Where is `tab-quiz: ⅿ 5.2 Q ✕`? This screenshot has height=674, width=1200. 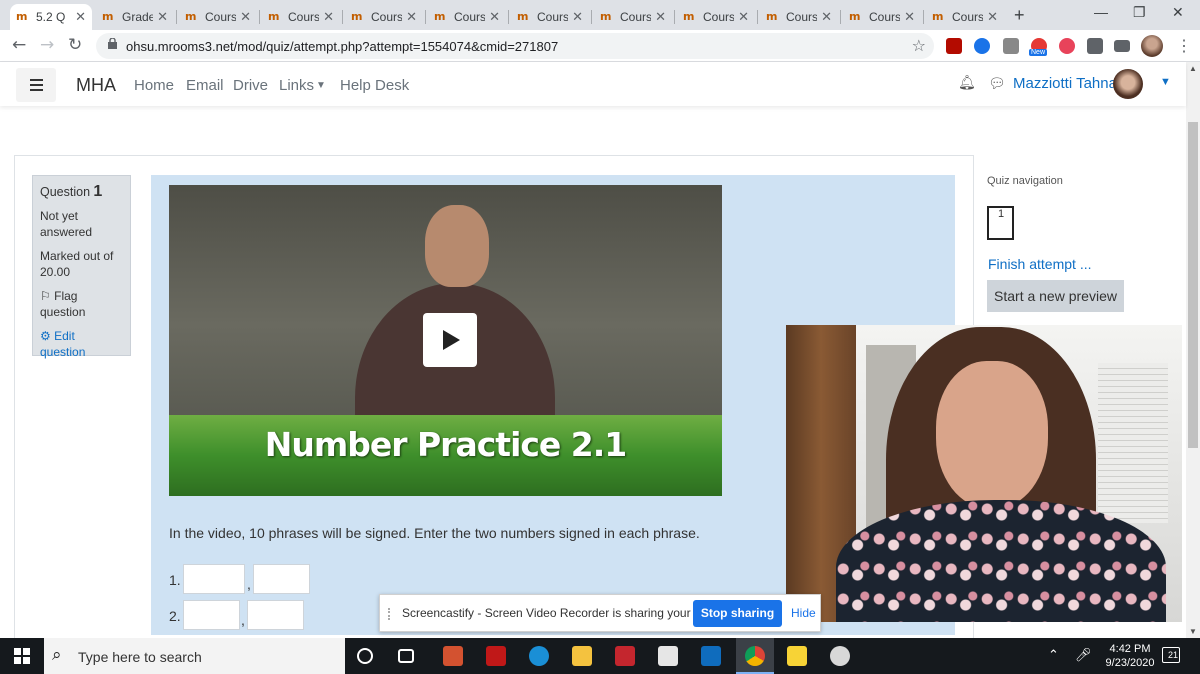 tab-quiz: ⅿ 5.2 Q ✕ is located at coordinates (51, 17).